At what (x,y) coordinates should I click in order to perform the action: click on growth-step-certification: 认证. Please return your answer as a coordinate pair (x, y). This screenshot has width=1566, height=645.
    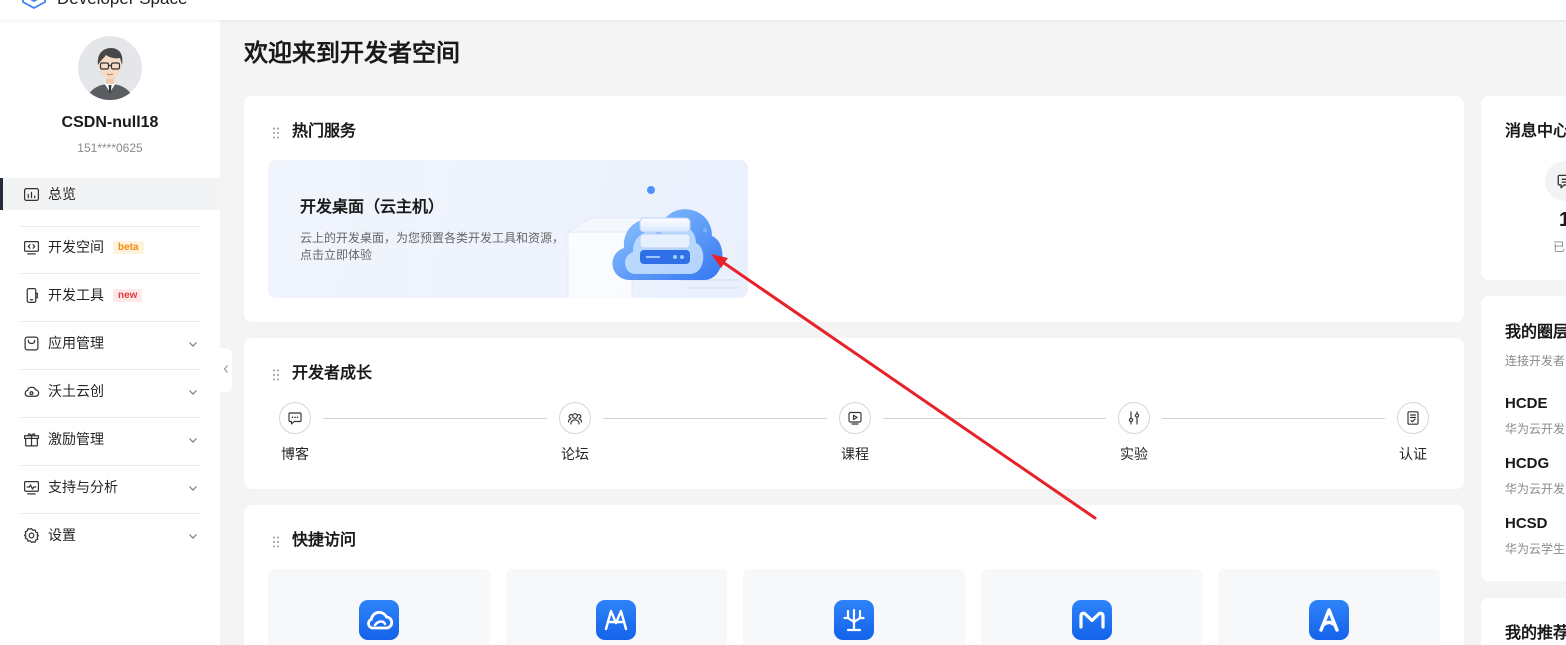
    Looking at the image, I should click on (1413, 433).